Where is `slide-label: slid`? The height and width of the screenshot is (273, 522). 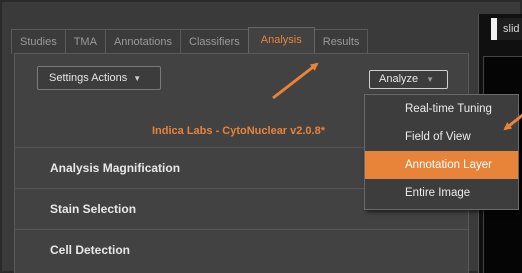 slide-label: slid is located at coordinates (506, 29).